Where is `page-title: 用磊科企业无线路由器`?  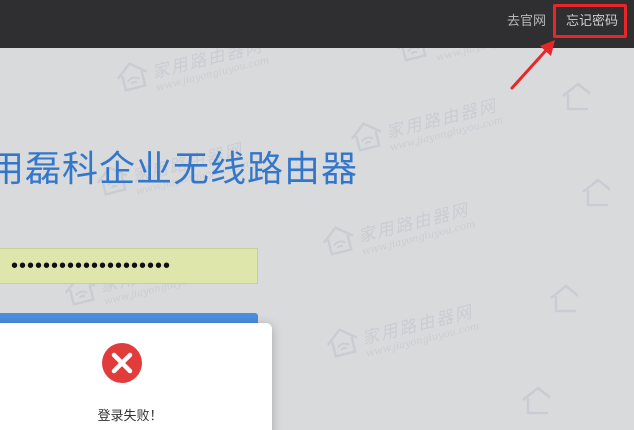
page-title: 用磊科企业无线路由器 is located at coordinates (179, 169).